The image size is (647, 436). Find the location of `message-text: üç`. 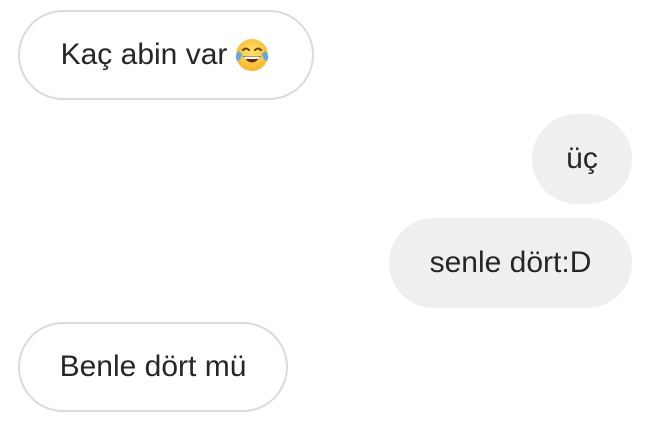

message-text: üç is located at coordinates (582, 158).